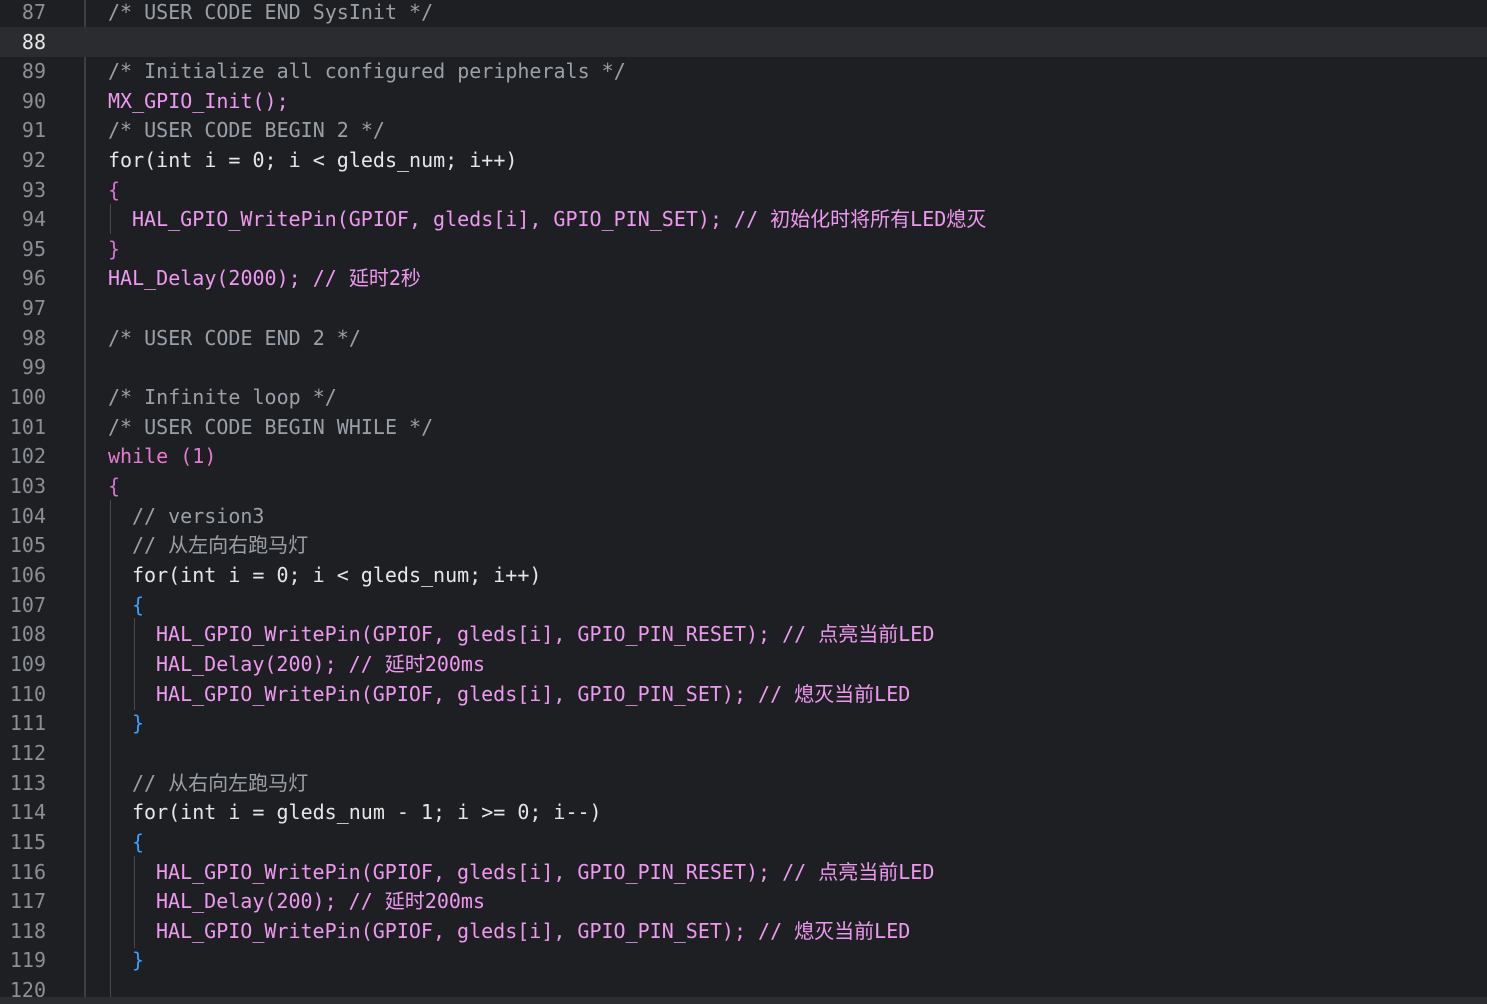  I want to click on code-line: 97, so click(743, 308).